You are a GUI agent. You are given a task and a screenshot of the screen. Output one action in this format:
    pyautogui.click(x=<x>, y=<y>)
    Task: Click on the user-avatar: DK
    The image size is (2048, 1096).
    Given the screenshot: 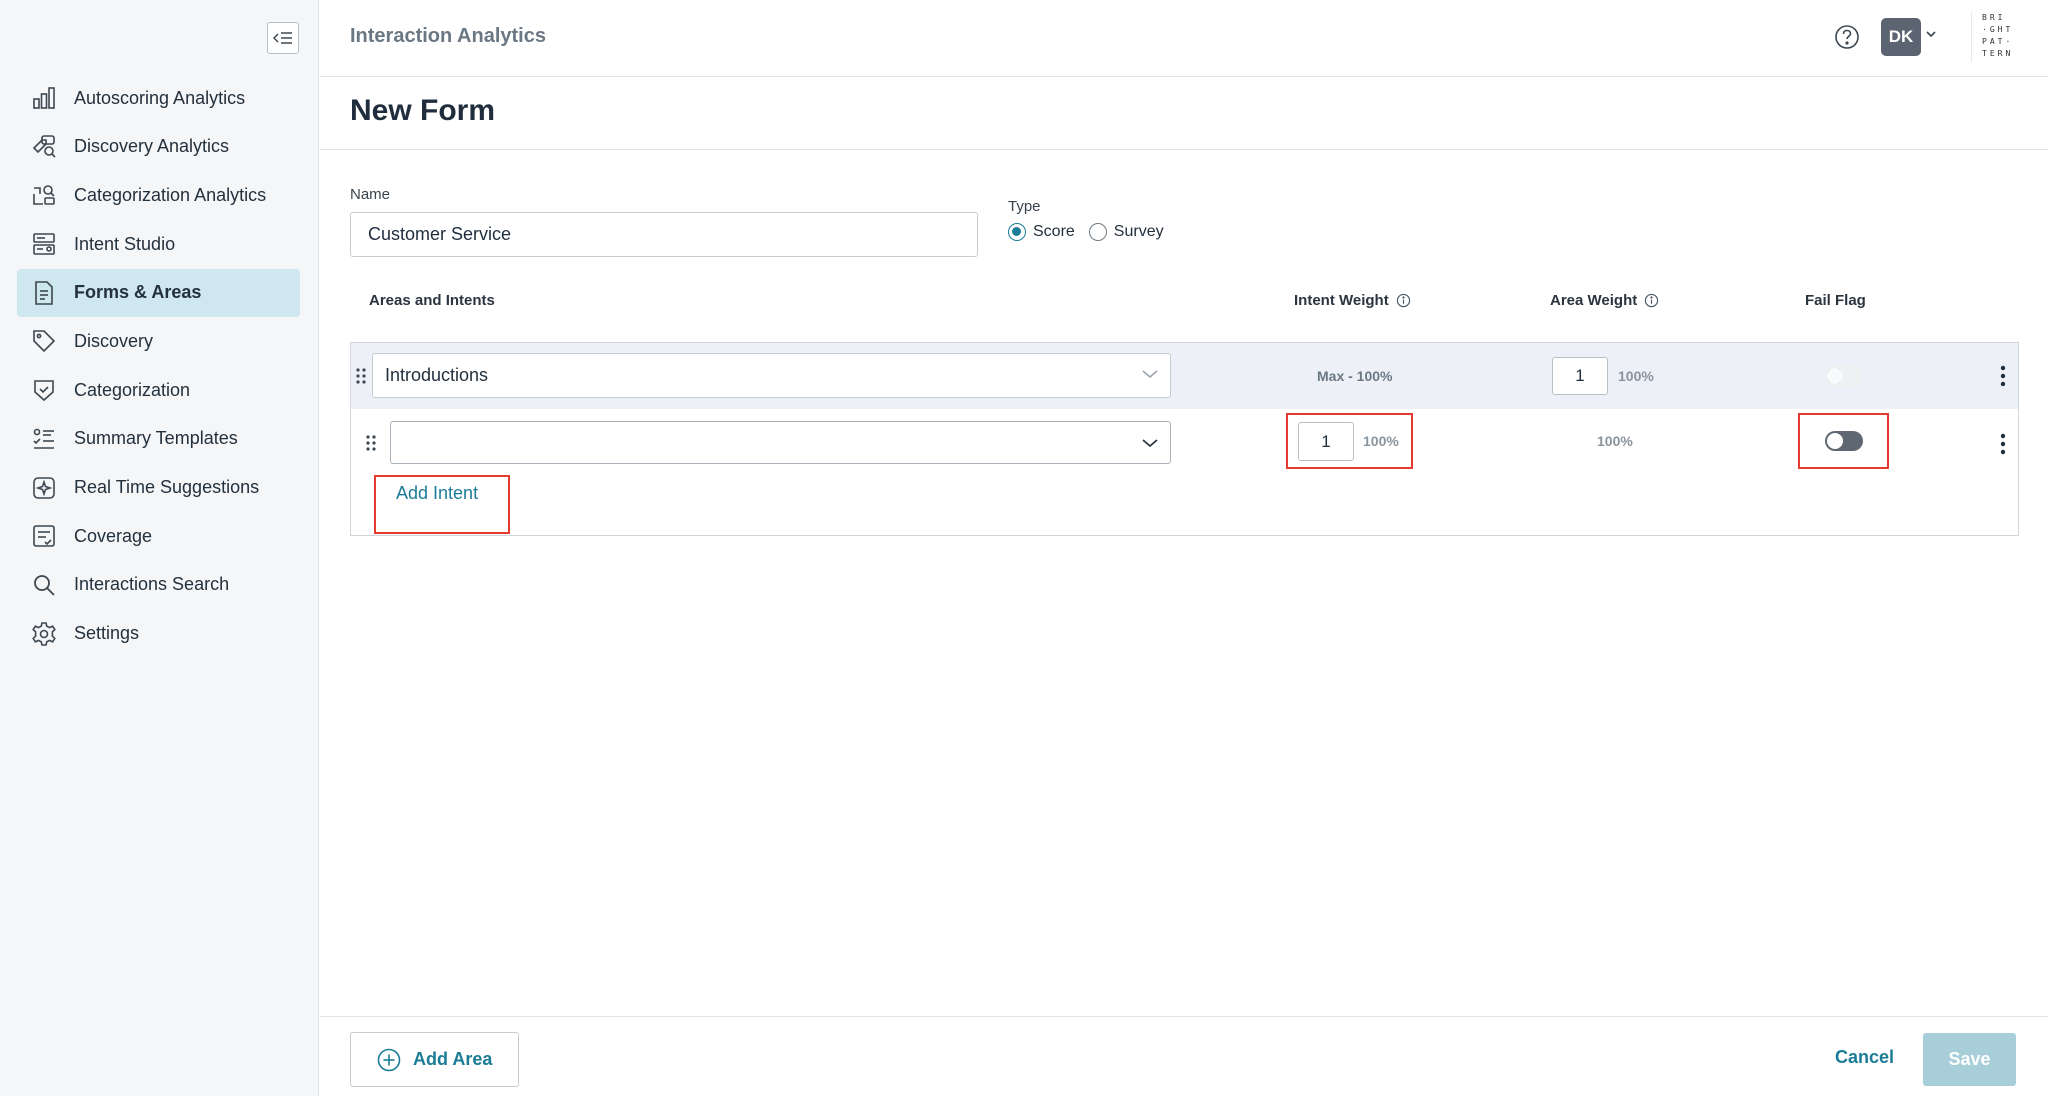 What is the action you would take?
    pyautogui.click(x=1901, y=37)
    